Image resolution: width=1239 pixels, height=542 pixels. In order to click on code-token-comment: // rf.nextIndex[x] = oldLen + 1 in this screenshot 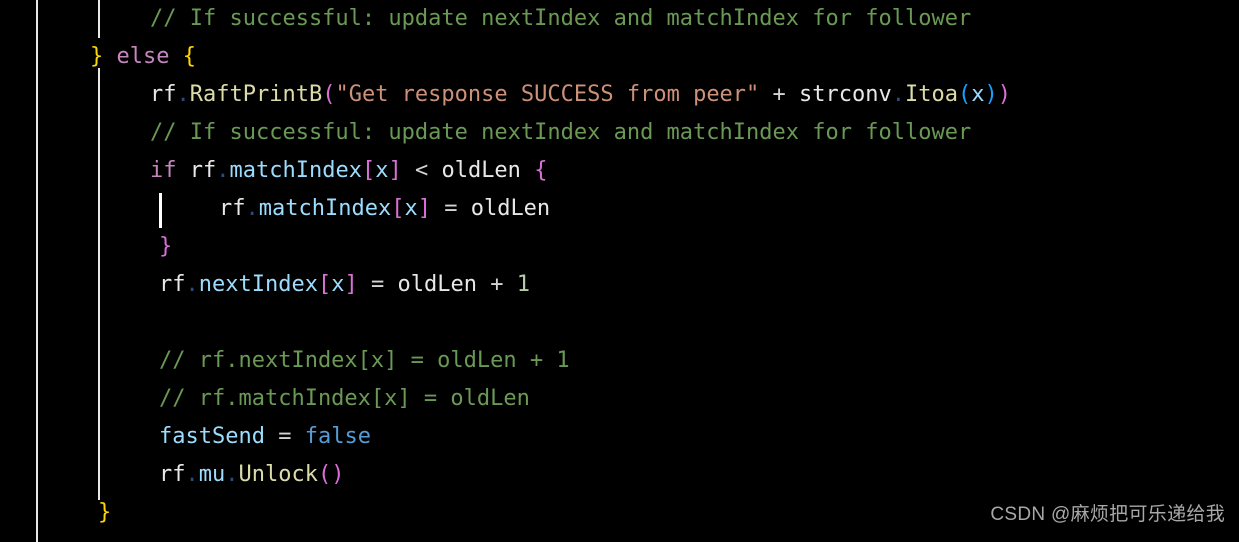, I will do `click(364, 360)`.